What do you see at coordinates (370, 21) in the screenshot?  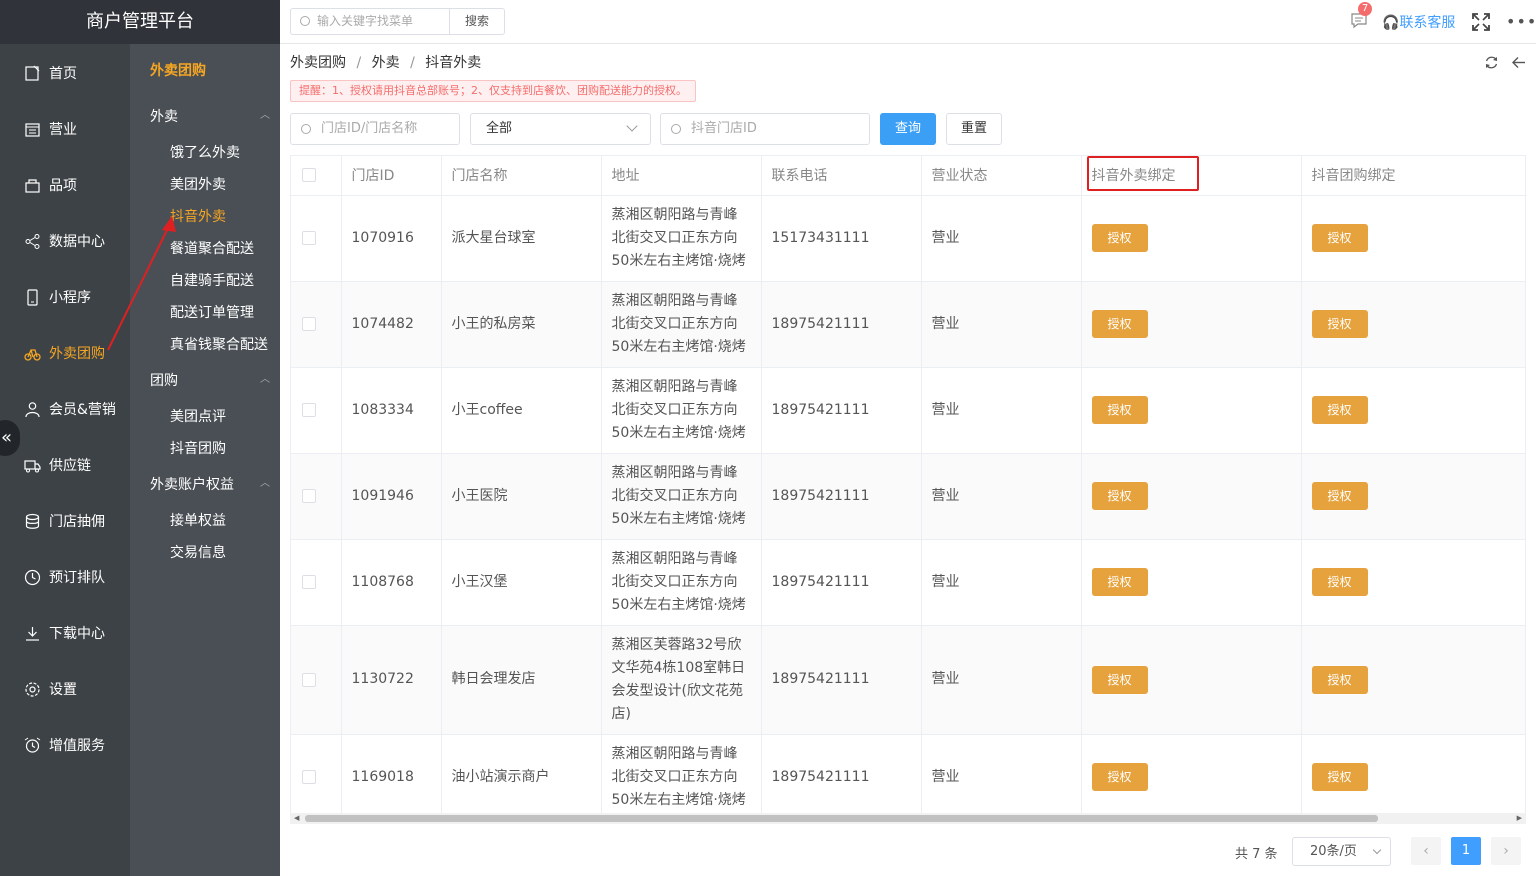 I see `menu-search-input: 输入关键字找菜单` at bounding box center [370, 21].